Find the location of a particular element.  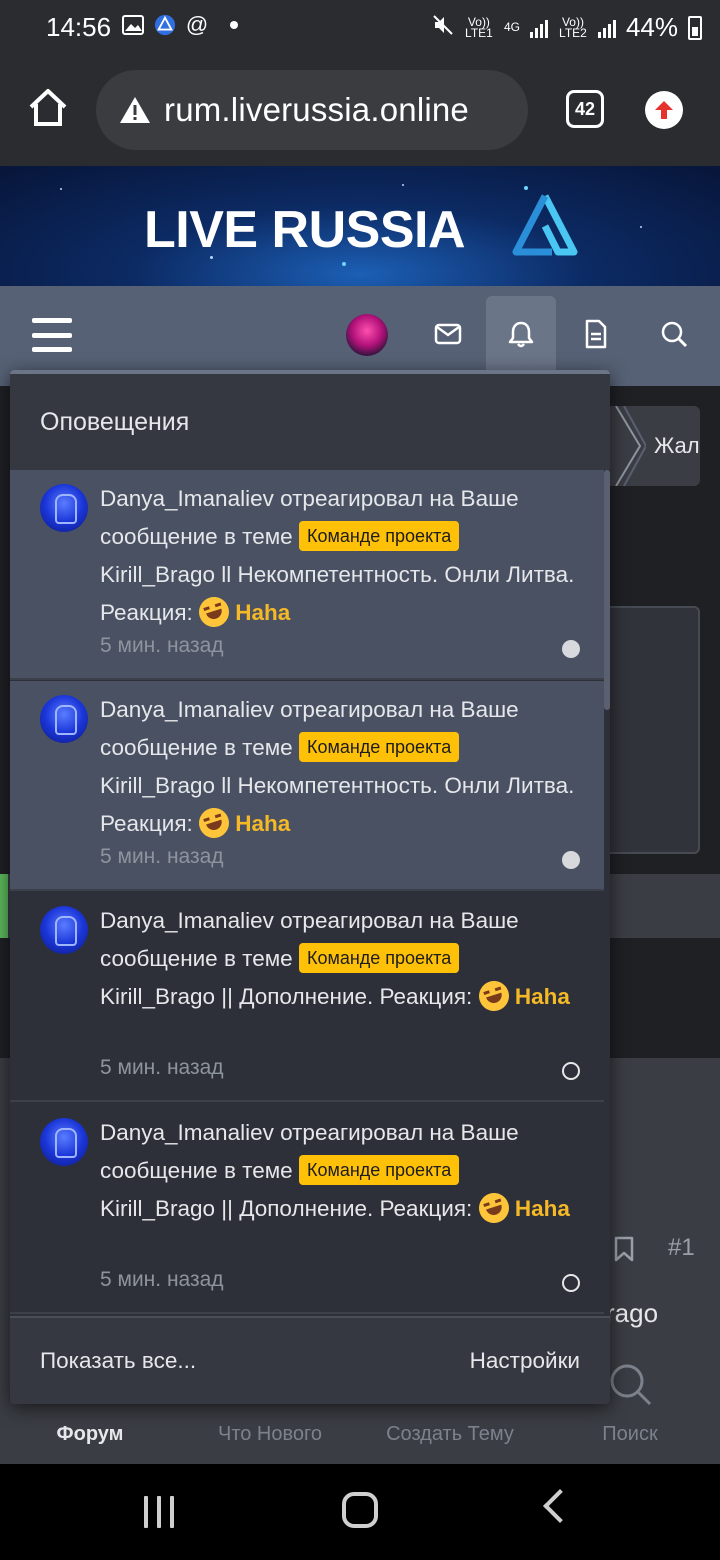

breadcrumb-chevron-icon is located at coordinates (629, 448).